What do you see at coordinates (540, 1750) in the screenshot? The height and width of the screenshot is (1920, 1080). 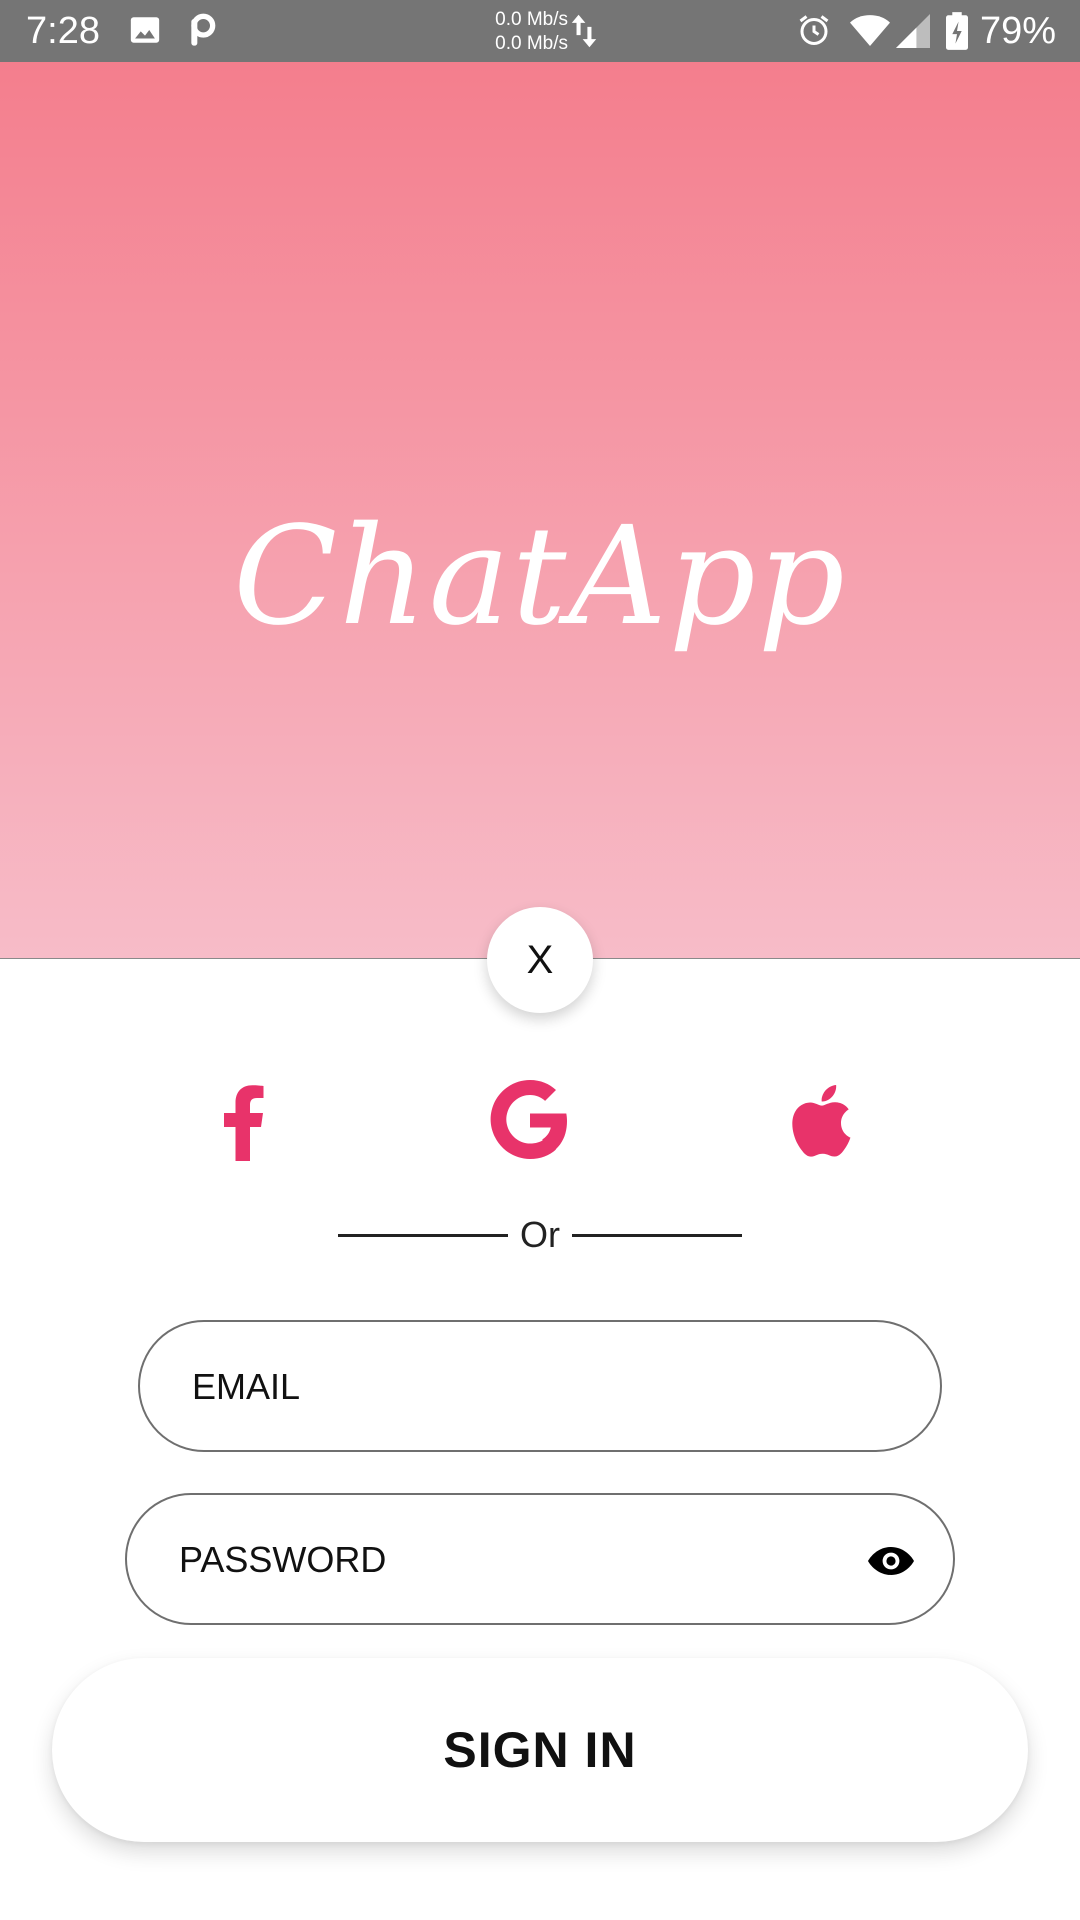 I see `sign-in-button: SIGN IN` at bounding box center [540, 1750].